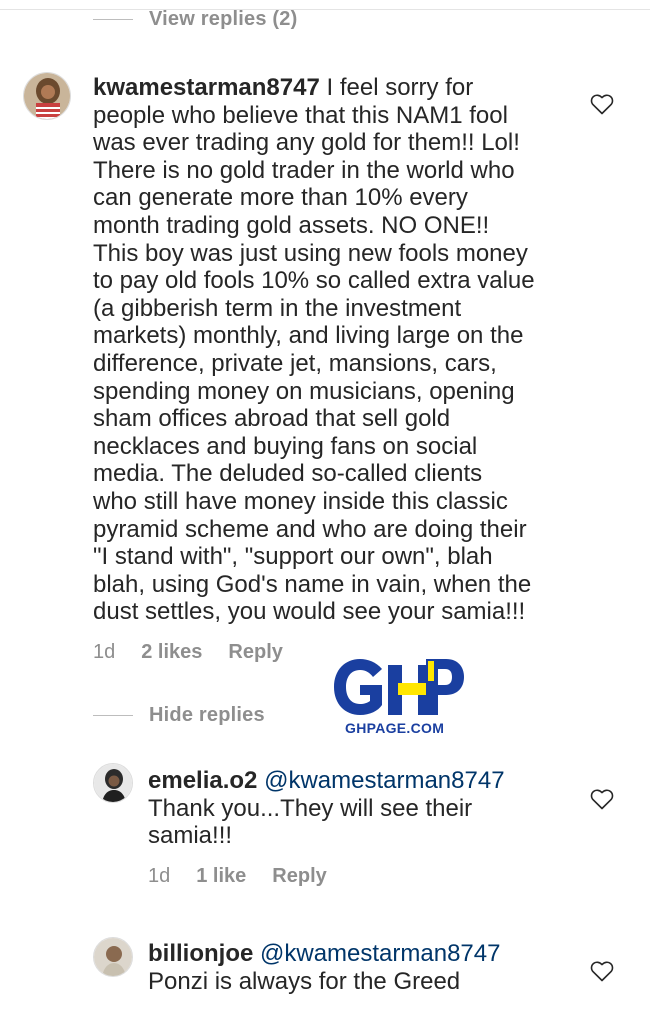  Describe the element at coordinates (200, 953) in the screenshot. I see `reply-2-username: billionjoe` at that location.